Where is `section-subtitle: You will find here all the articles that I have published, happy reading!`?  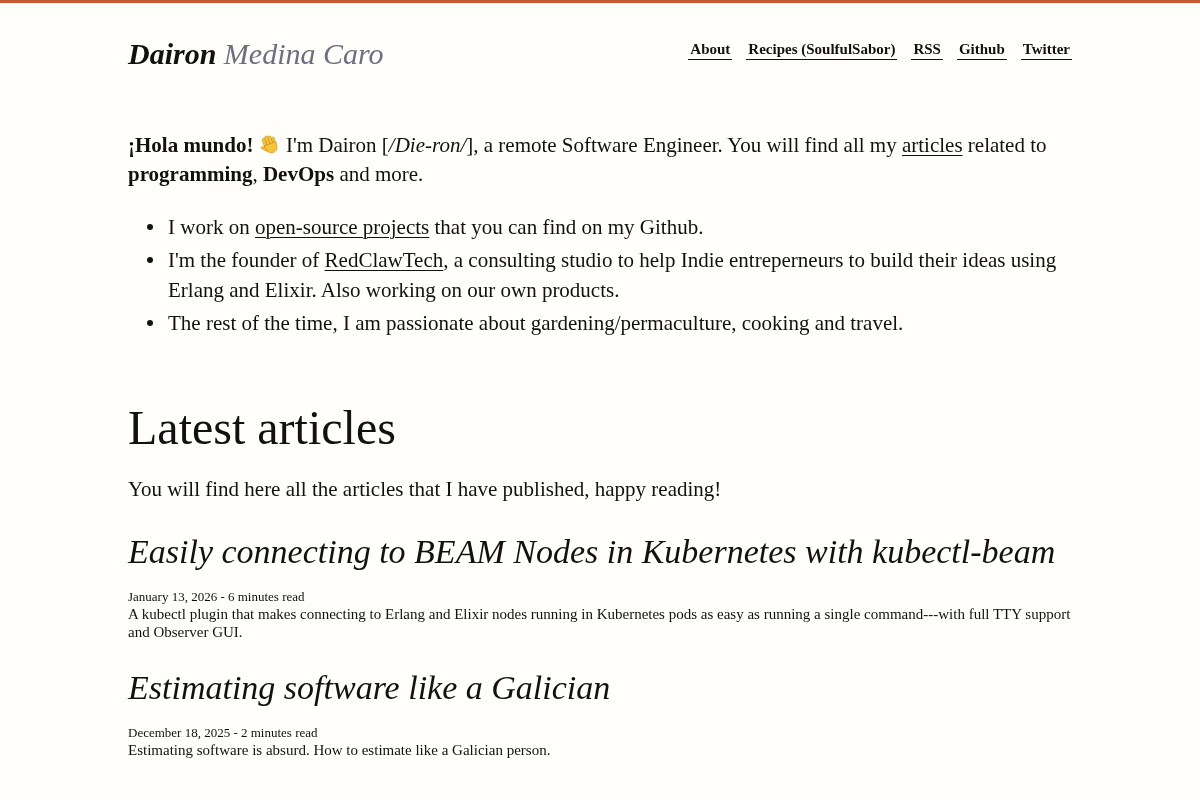
section-subtitle: You will find here all the articles that I have published, happy reading! is located at coordinates (425, 489).